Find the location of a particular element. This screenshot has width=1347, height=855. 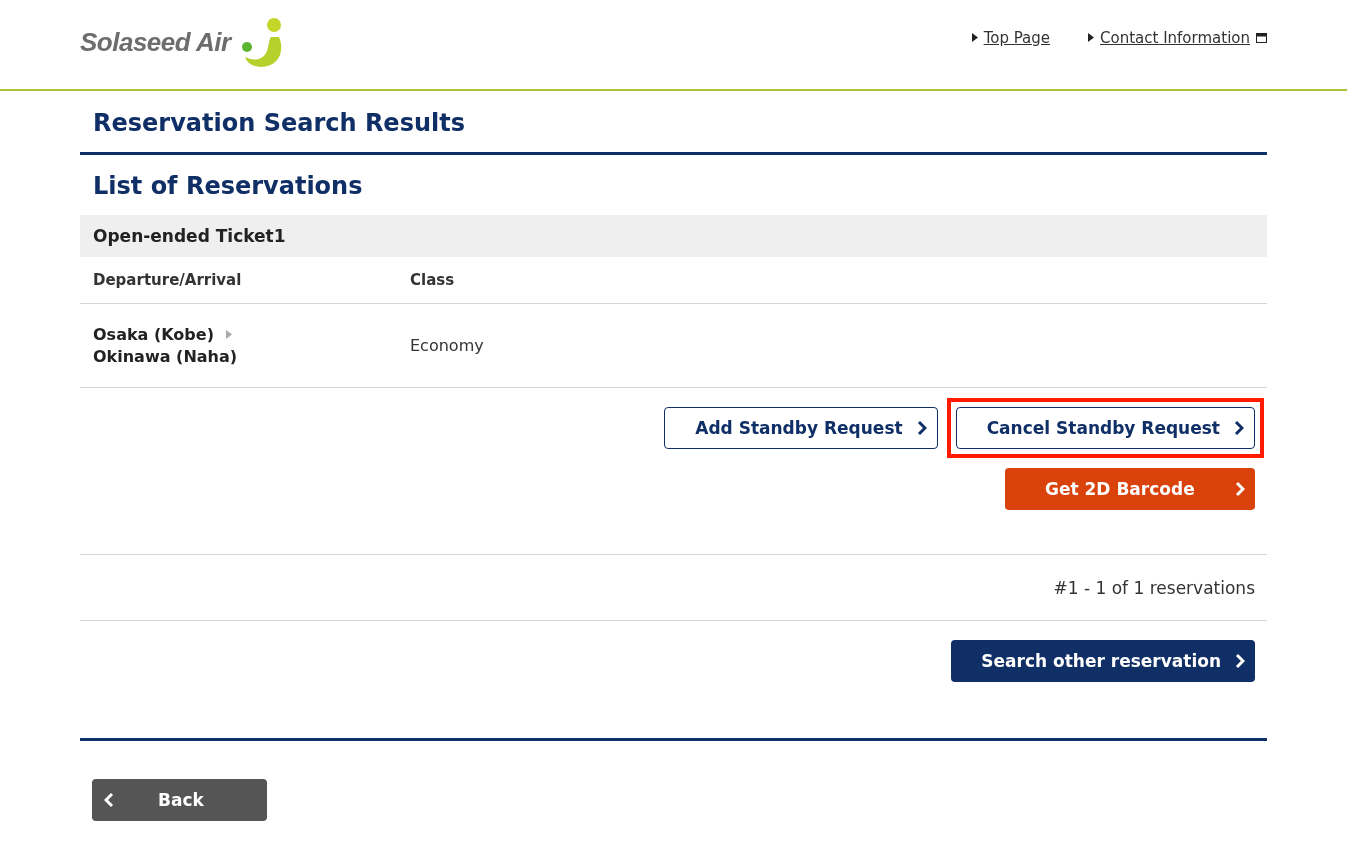

nav-link: Top Page is located at coordinates (1017, 37).